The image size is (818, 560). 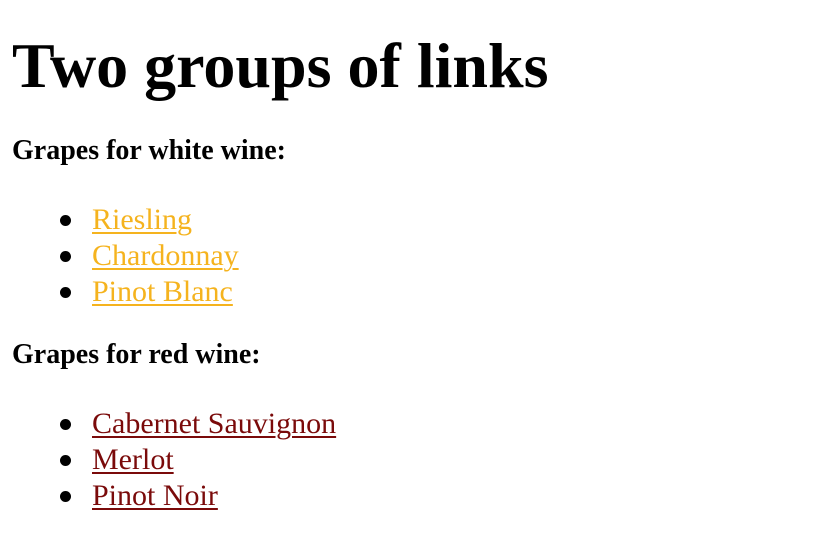 I want to click on white-wine-list: Riesling Chardonnay Pinot Blanc, so click(x=280, y=256).